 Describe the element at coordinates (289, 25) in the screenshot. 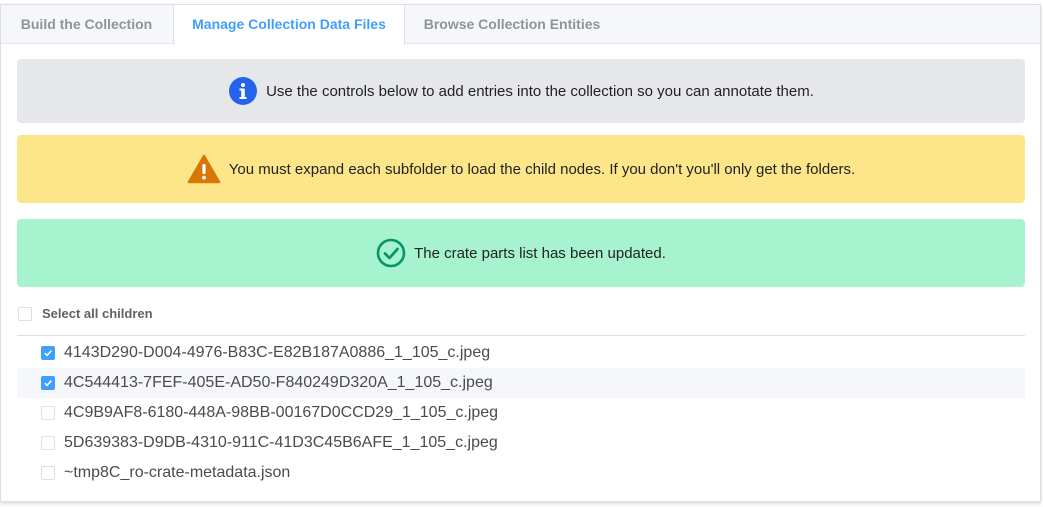

I see `tab-manage-data-files: Manage Collection Data Files` at that location.